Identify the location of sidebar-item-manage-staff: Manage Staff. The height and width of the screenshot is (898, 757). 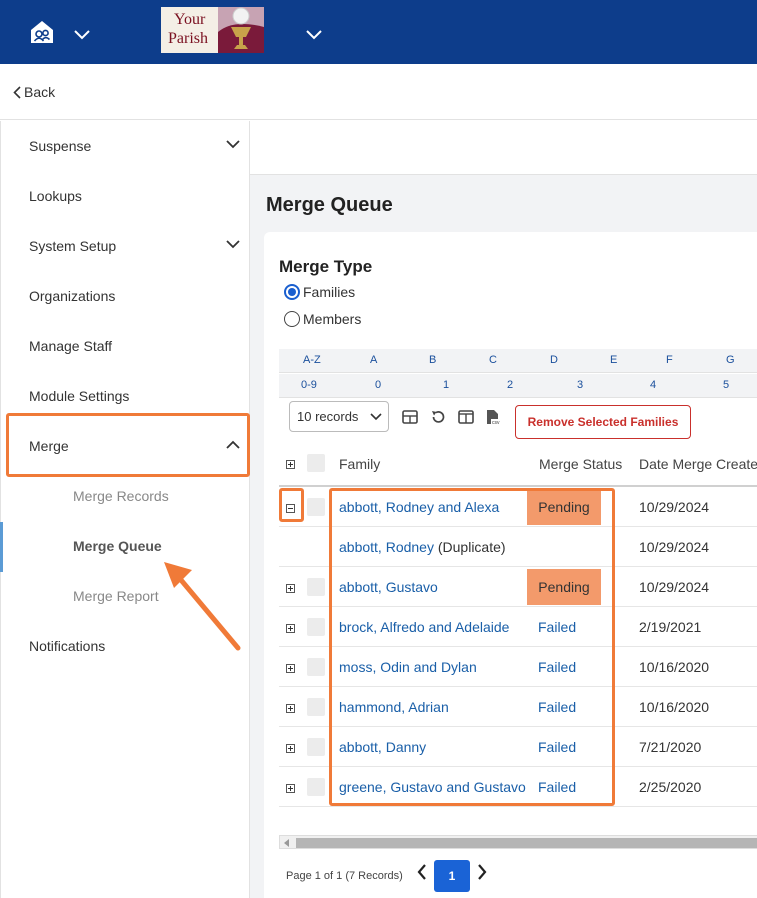
(125, 346).